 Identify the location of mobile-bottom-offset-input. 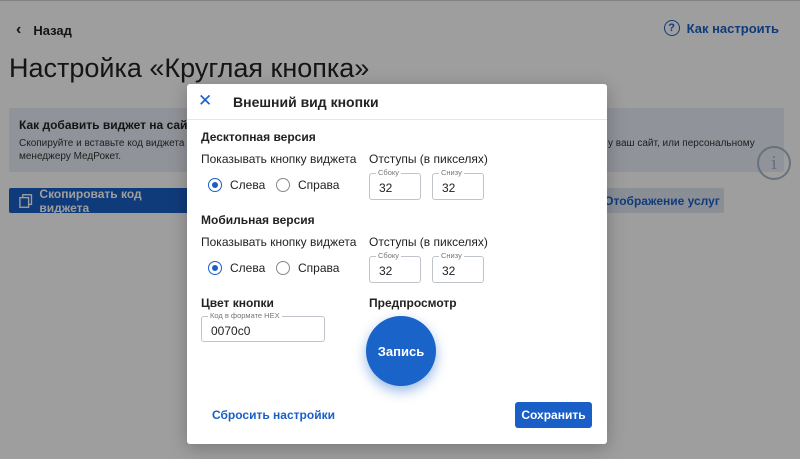
(458, 269).